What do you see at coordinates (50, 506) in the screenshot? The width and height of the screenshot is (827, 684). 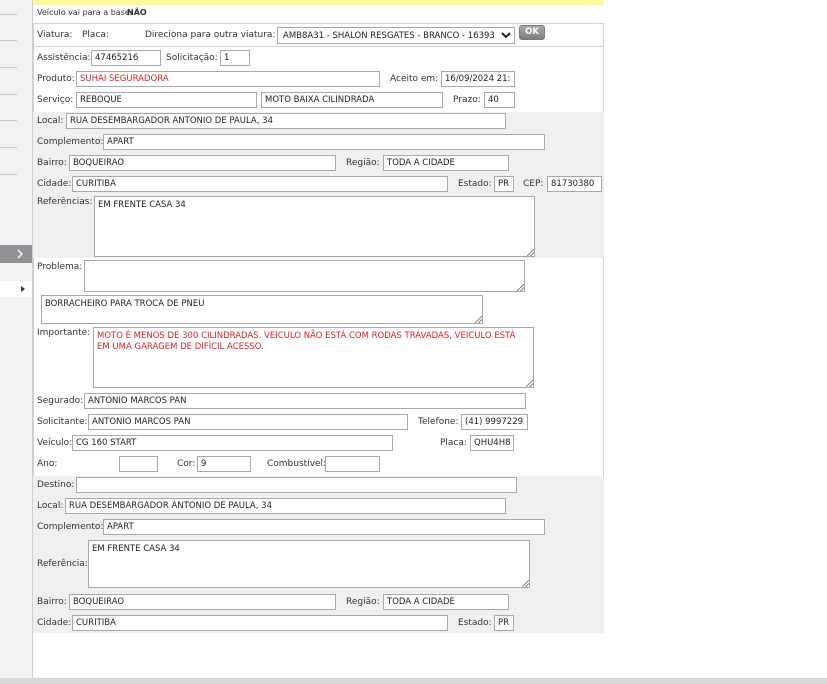 I see `destino-local-label: Local:` at bounding box center [50, 506].